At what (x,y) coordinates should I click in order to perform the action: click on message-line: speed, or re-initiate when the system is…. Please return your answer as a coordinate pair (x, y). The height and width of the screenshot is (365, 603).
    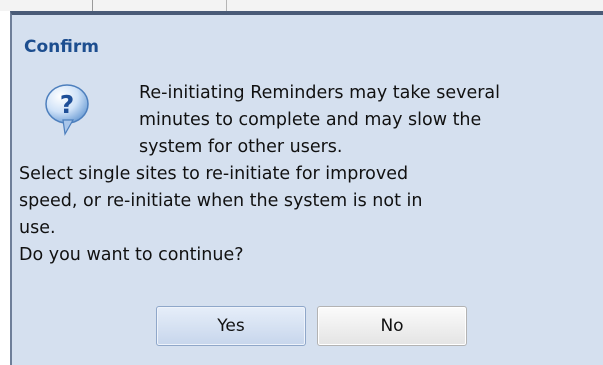
    Looking at the image, I should click on (221, 201).